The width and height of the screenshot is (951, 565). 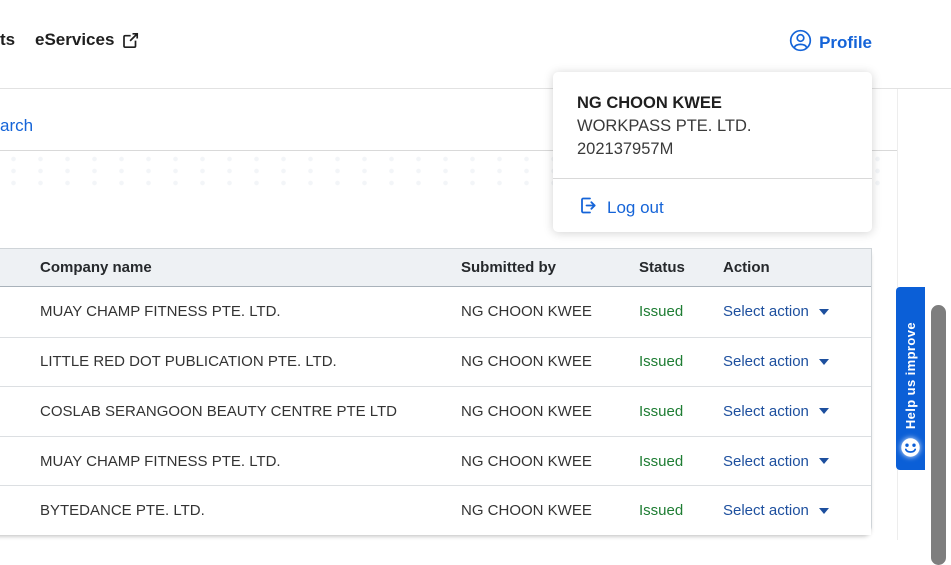 What do you see at coordinates (219, 411) in the screenshot?
I see `company-name-cell: COSLAB SERANGOON BEAUTY CENTRE PTE LTD` at bounding box center [219, 411].